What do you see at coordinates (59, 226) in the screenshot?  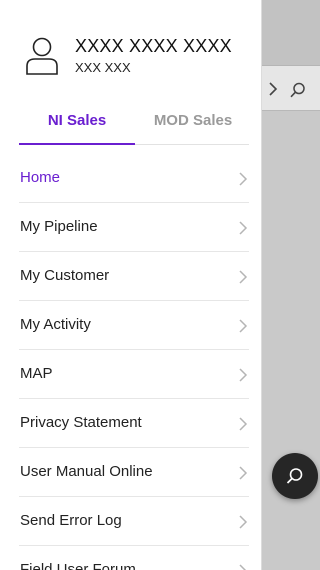 I see `menu-item-label: My Pipeline` at bounding box center [59, 226].